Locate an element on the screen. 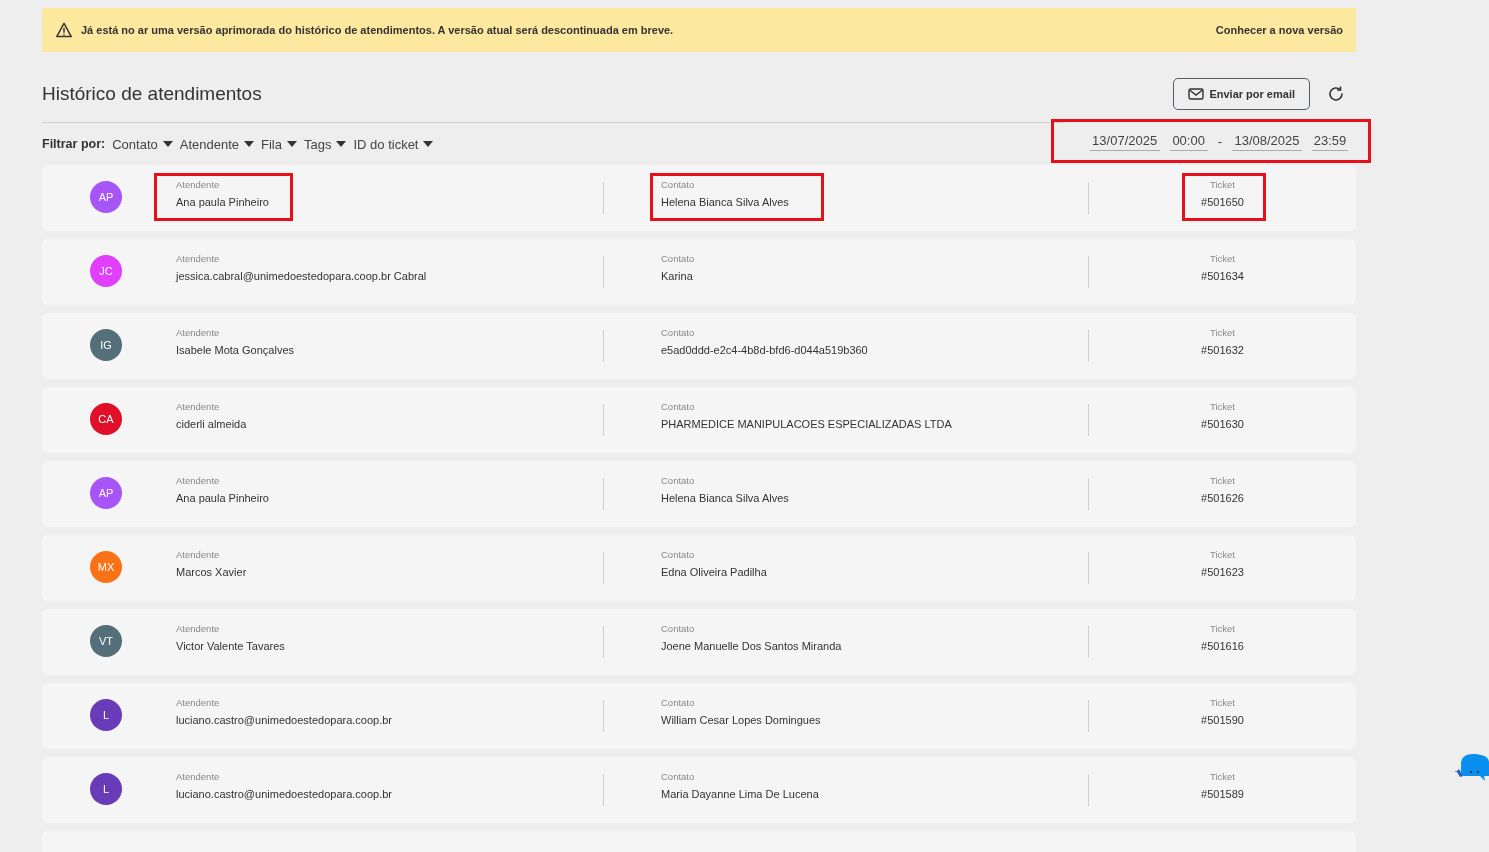 The width and height of the screenshot is (1489, 852). avatar: VT is located at coordinates (106, 641).